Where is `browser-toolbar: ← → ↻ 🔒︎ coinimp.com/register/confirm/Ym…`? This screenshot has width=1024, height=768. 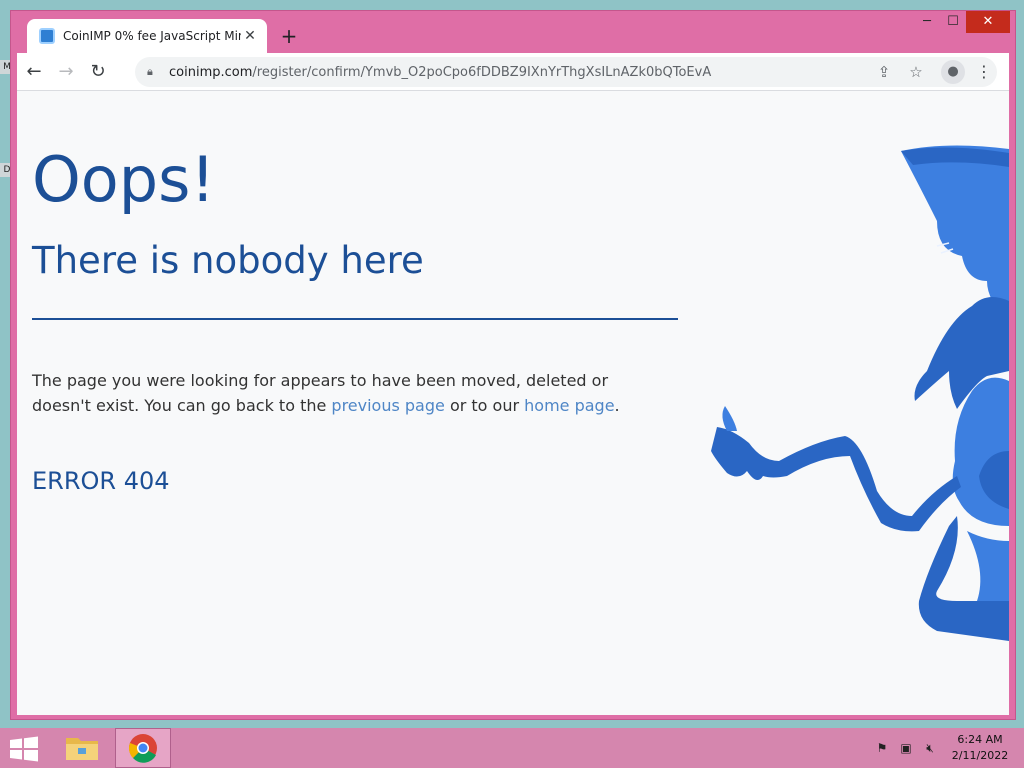 browser-toolbar: ← → ↻ 🔒︎ coinimp.com/register/confirm/Ym… is located at coordinates (513, 72).